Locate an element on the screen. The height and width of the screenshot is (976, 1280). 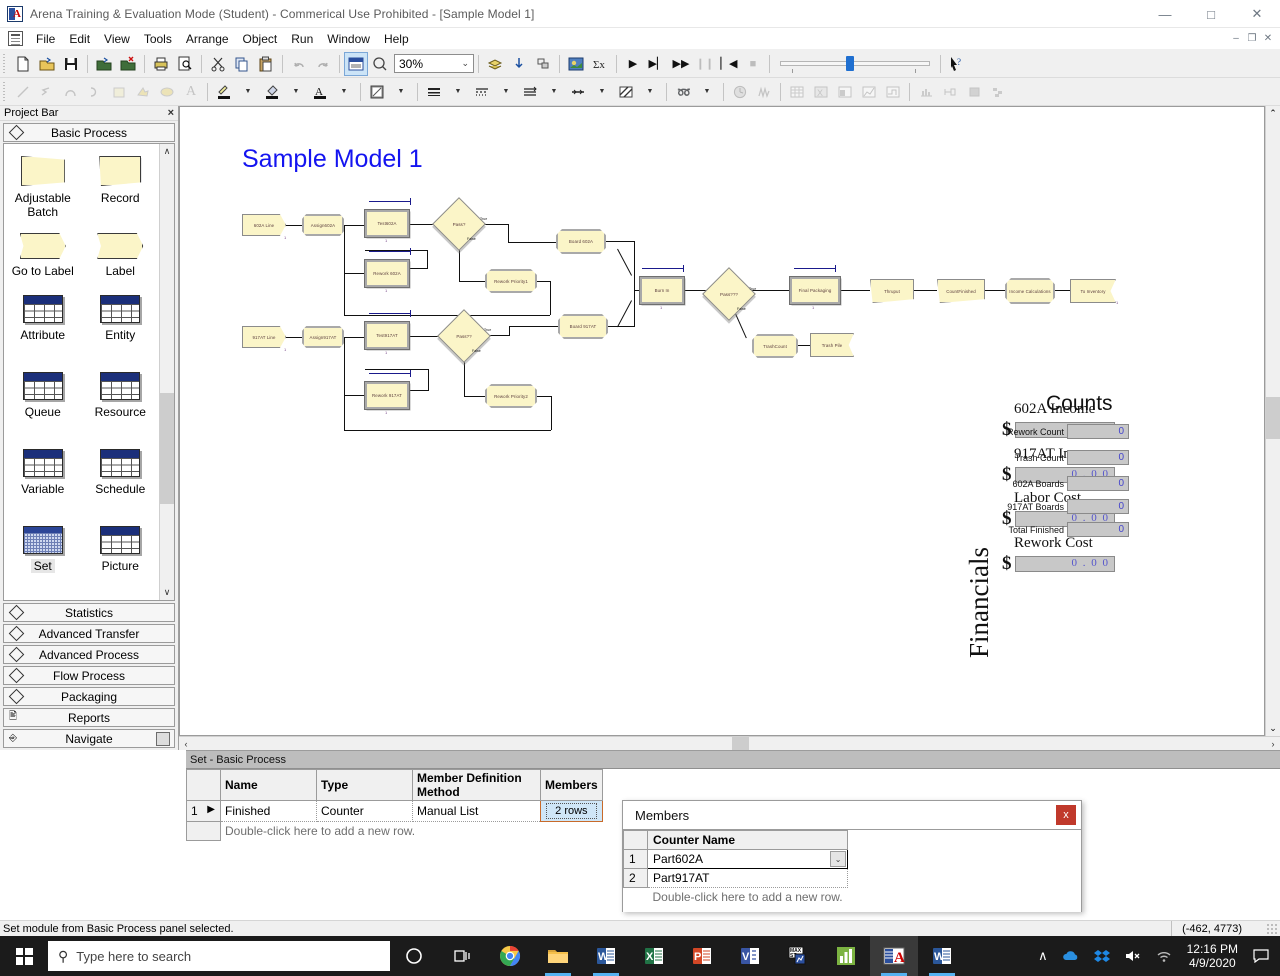
onedrive-icon is located at coordinates (1071, 956).